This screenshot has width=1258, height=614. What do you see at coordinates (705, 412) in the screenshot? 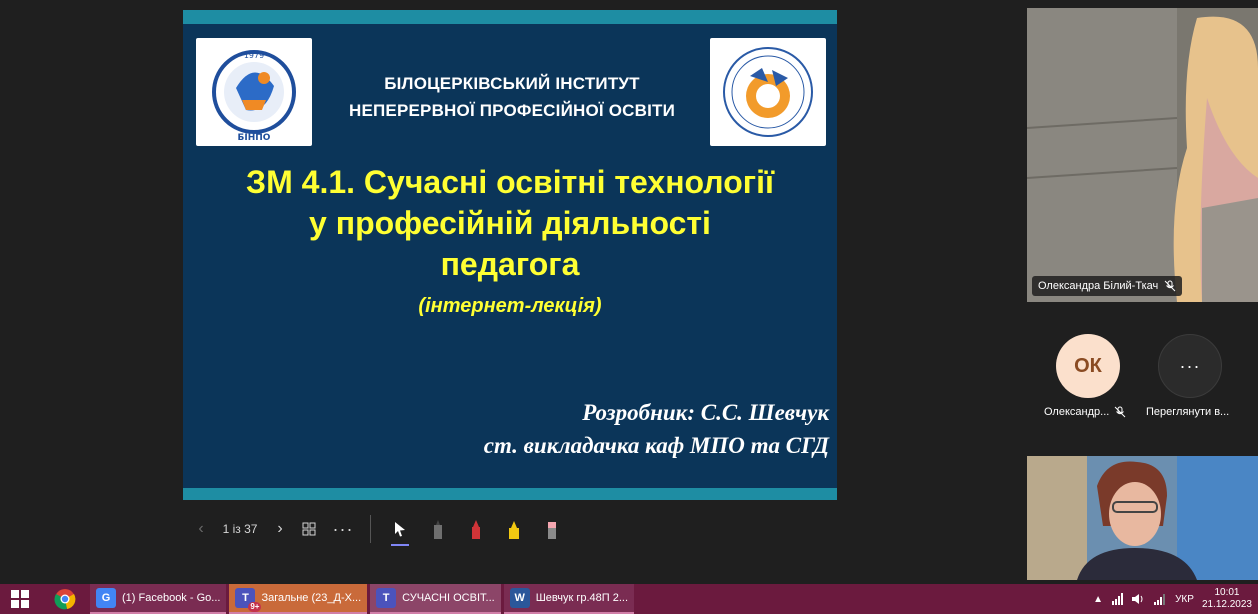
I see `slide-author: Розробник: С.С. Шевчук` at bounding box center [705, 412].